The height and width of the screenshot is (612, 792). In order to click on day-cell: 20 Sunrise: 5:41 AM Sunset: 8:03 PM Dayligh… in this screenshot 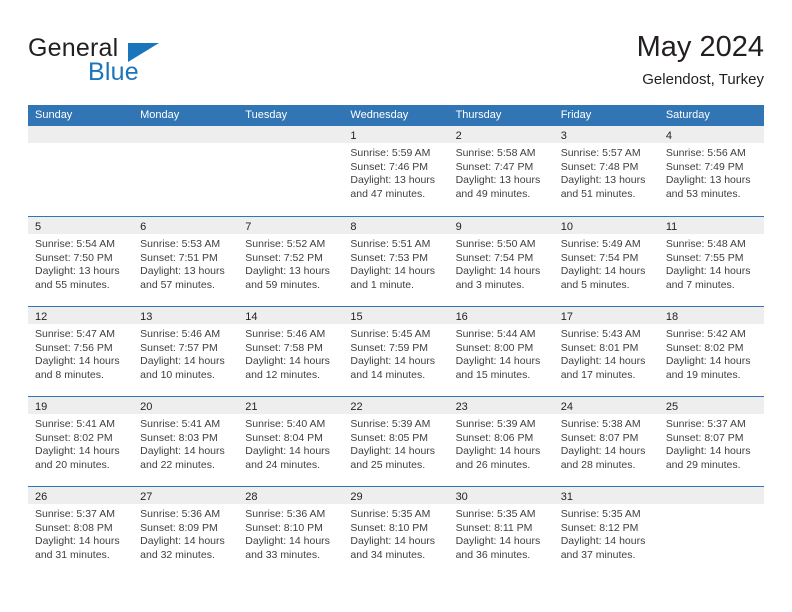, I will do `click(186, 441)`.